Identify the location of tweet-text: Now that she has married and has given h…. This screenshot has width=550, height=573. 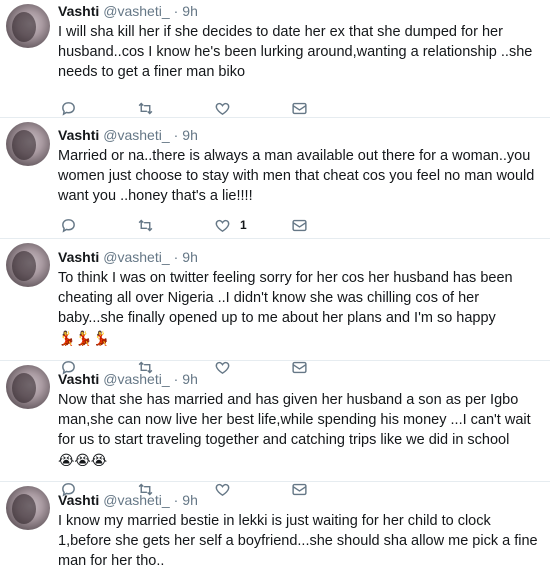
(298, 430).